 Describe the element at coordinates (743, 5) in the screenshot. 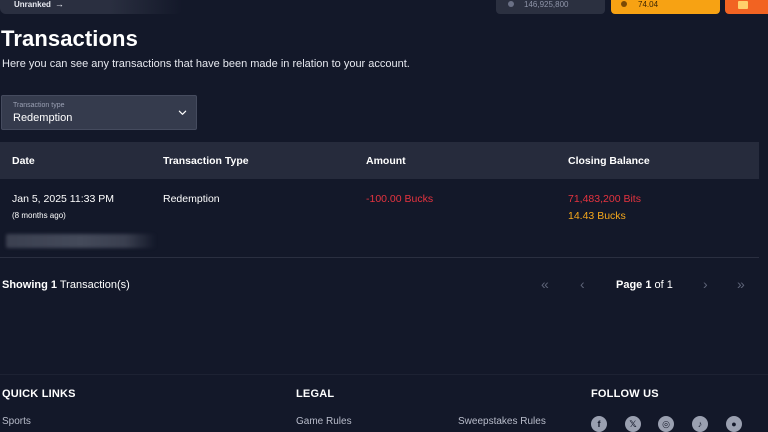

I see `gift-icon` at that location.